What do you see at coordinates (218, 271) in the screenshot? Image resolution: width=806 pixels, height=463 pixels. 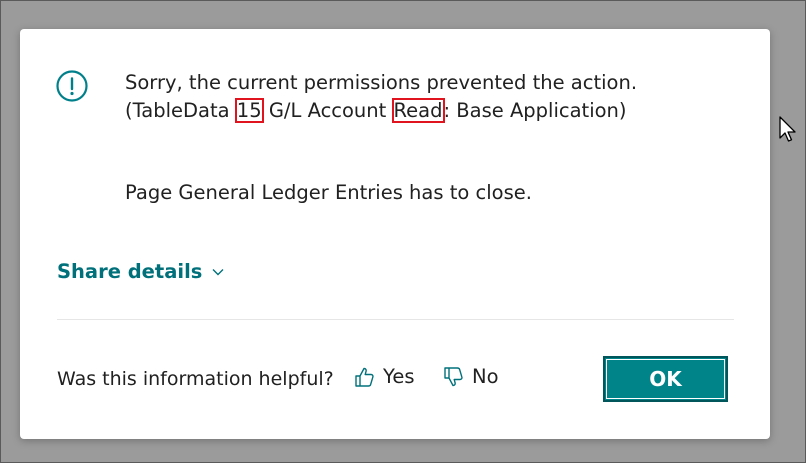 I see `chevron-down-icon` at bounding box center [218, 271].